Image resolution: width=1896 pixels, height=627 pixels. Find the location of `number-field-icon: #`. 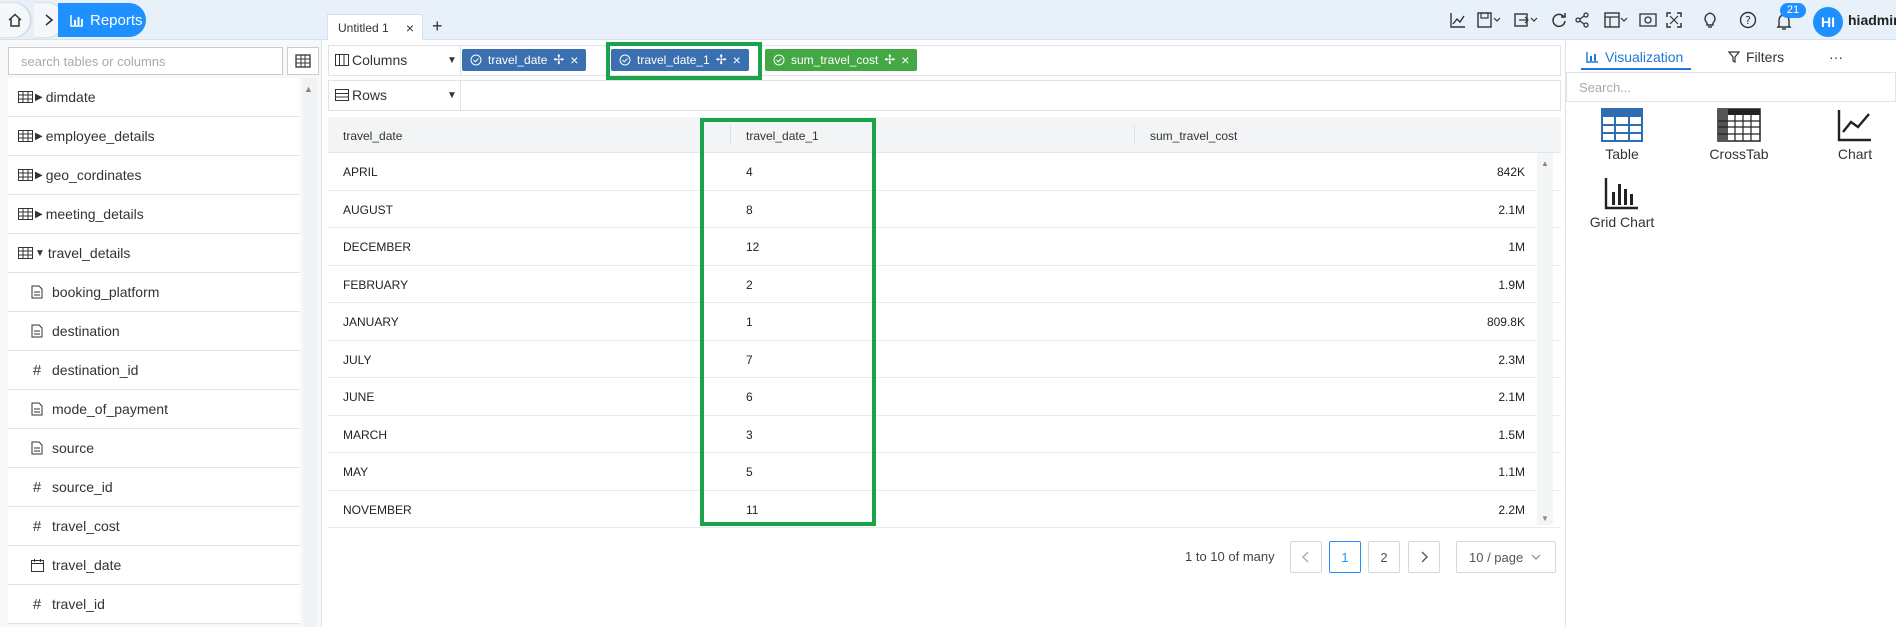

number-field-icon: # is located at coordinates (37, 370).